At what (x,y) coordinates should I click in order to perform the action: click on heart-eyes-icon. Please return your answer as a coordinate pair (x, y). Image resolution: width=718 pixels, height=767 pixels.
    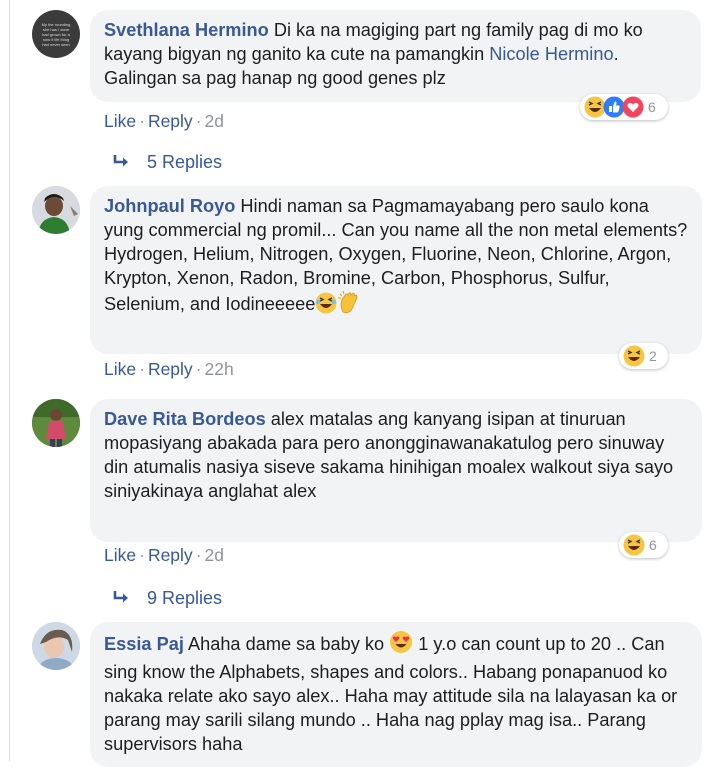
    Looking at the image, I should click on (401, 645).